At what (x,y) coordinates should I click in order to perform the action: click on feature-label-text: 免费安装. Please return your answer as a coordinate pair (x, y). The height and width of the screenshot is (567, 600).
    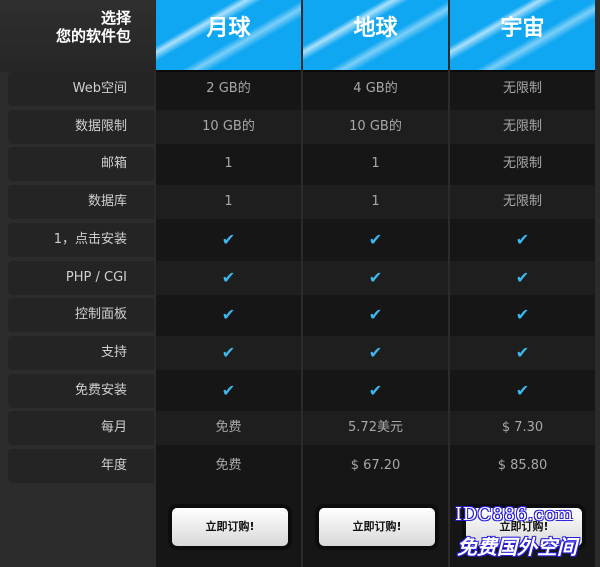
    Looking at the image, I should click on (100, 390).